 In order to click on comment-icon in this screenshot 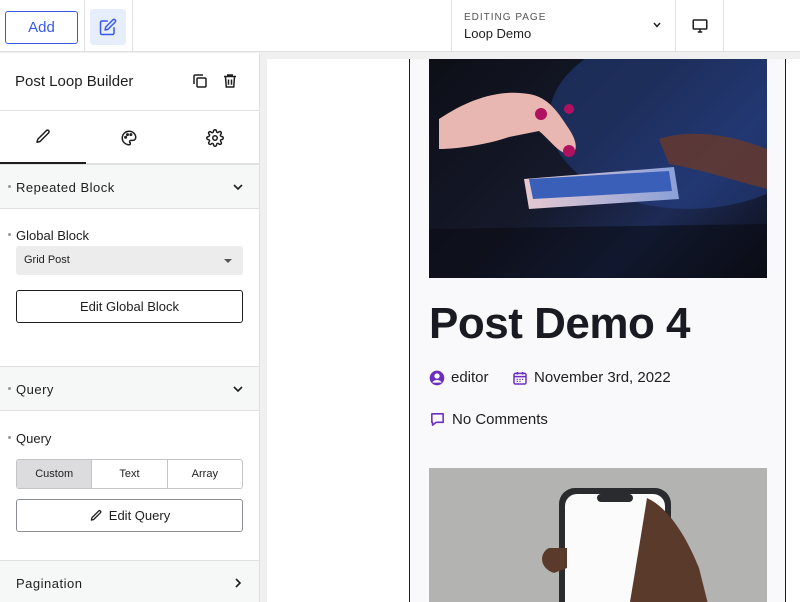, I will do `click(437, 419)`.